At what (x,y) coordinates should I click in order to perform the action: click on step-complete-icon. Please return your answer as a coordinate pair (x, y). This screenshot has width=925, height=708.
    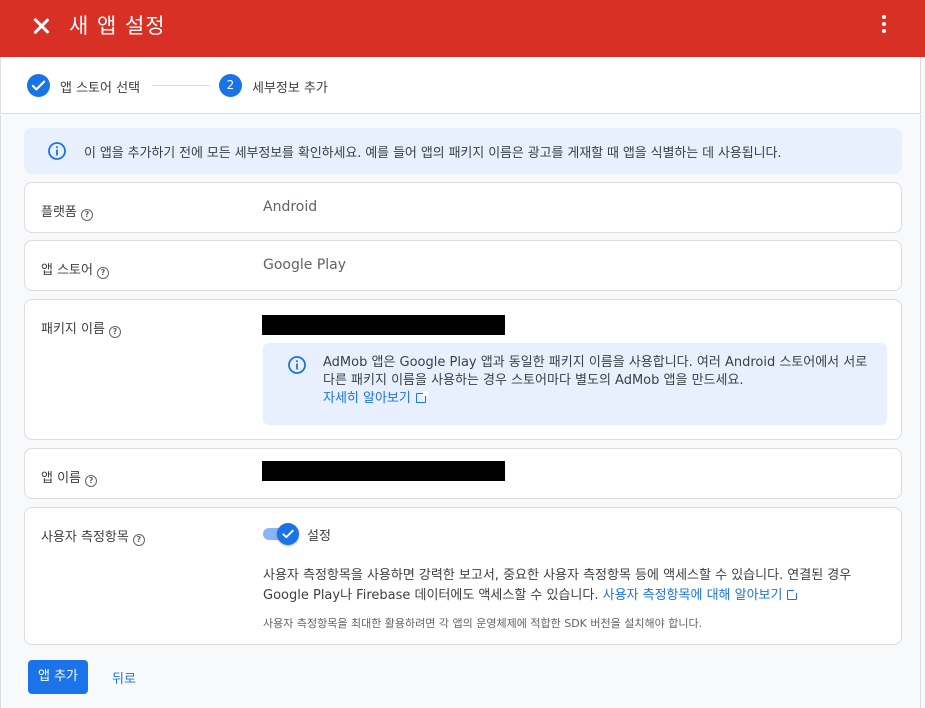
    Looking at the image, I should click on (38, 85).